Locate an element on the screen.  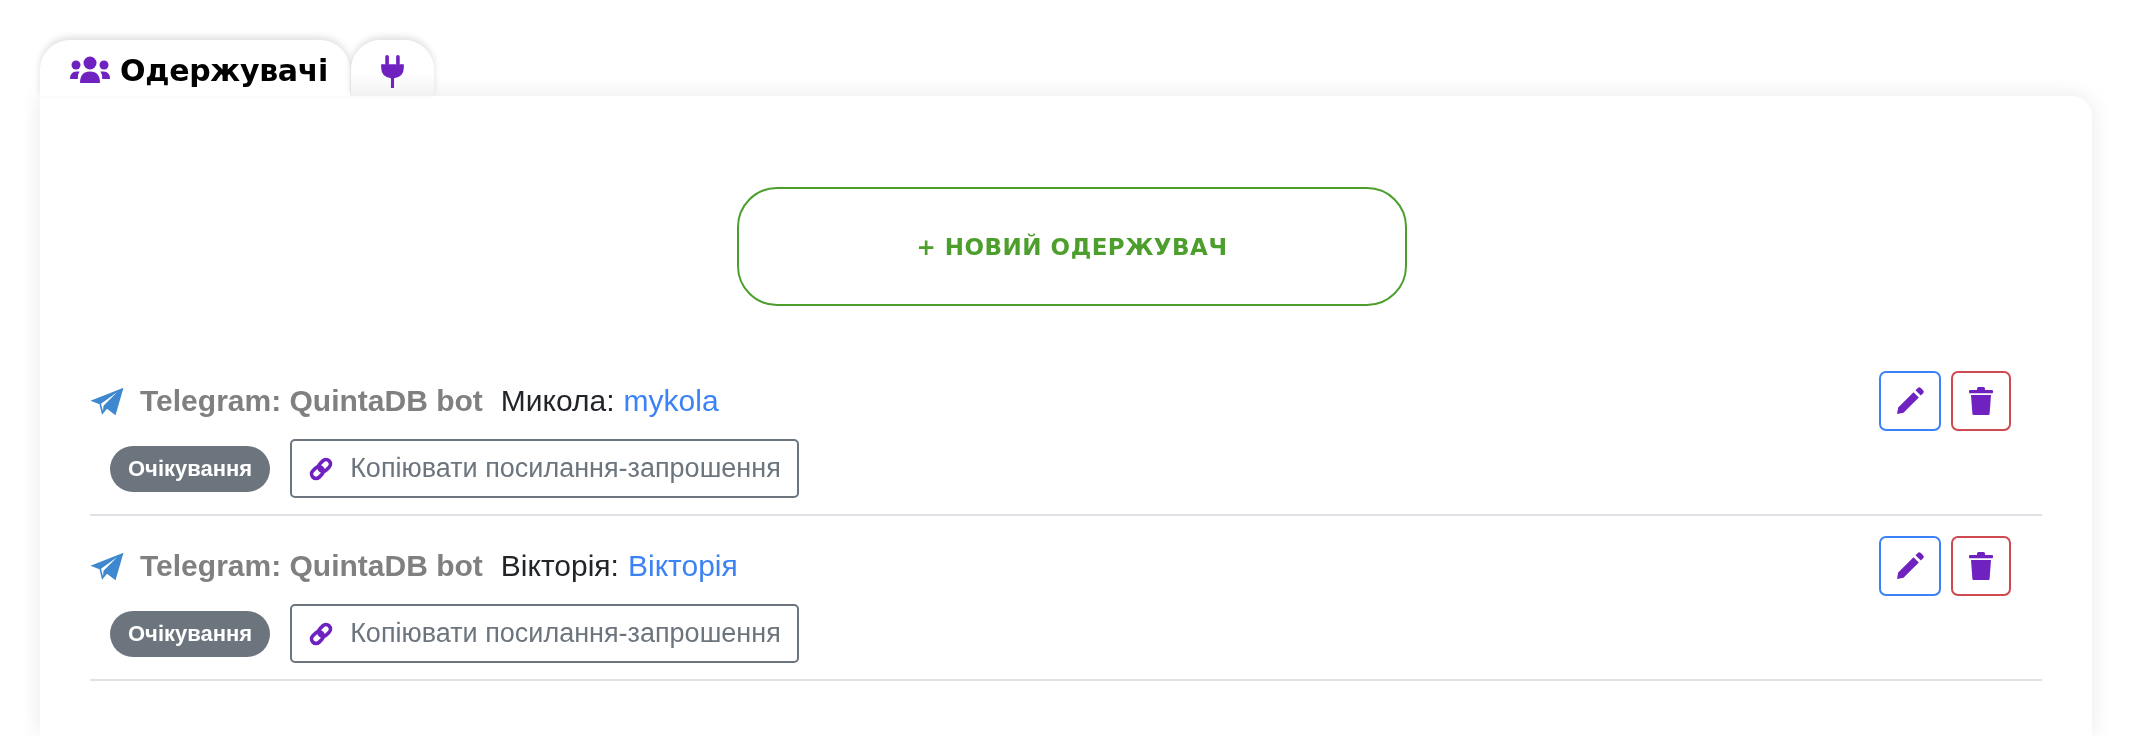
plug-icon is located at coordinates (393, 71).